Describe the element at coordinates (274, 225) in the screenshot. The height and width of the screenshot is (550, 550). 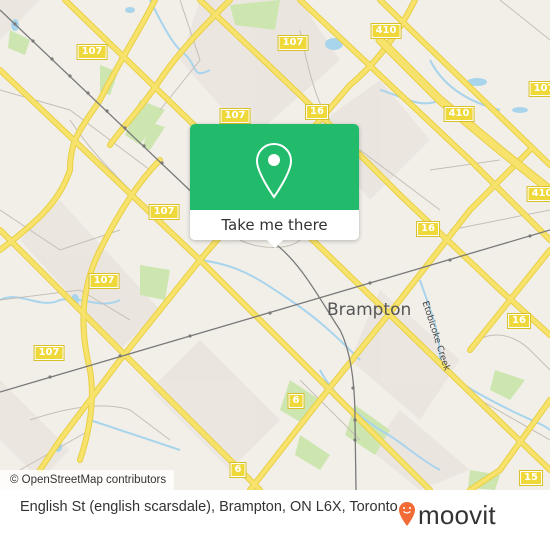
I see `take-me-there-button: Take me there` at that location.